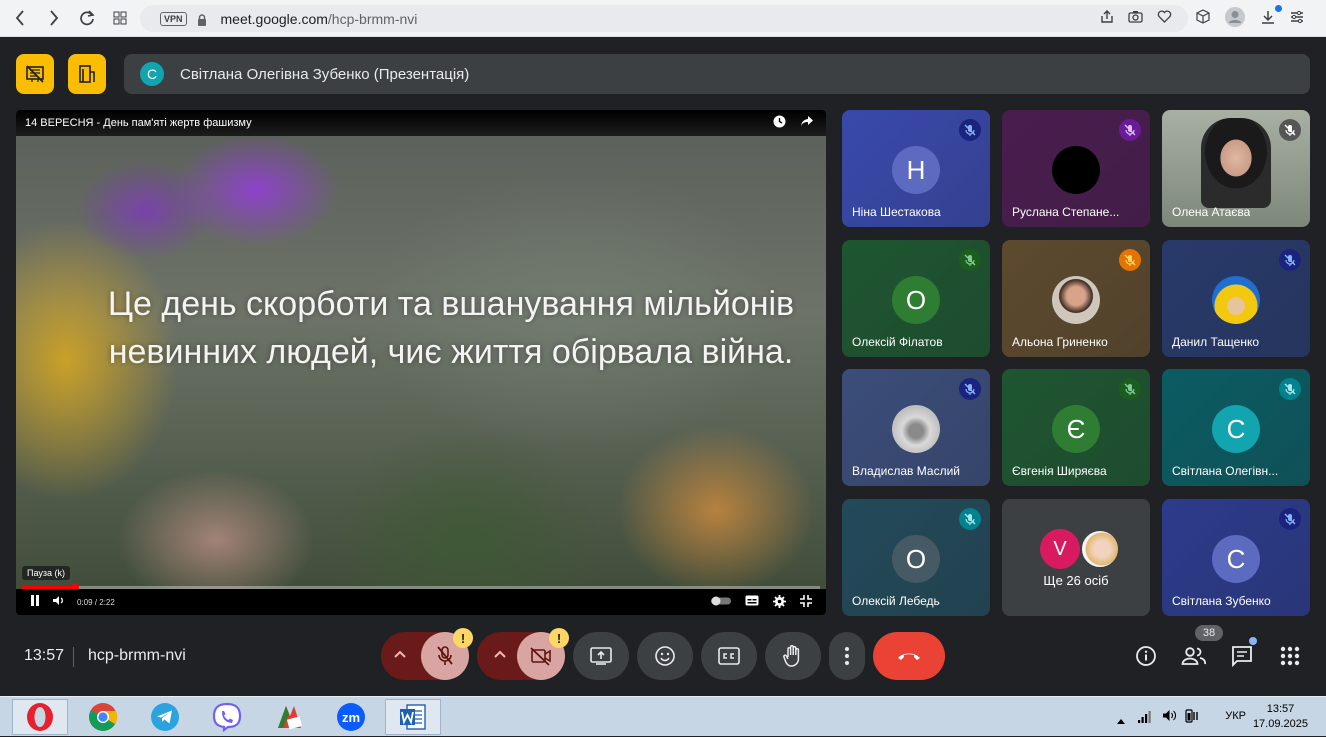  I want to click on participant-tile: Н Ніна Шестакова, so click(916, 168).